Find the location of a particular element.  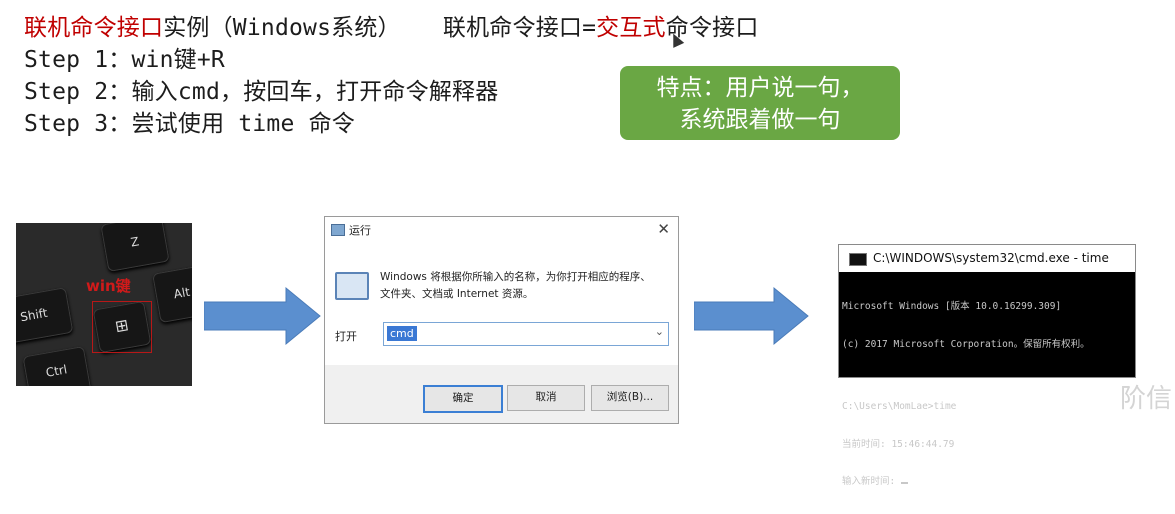

key-shift: Shift is located at coordinates (45, 316).